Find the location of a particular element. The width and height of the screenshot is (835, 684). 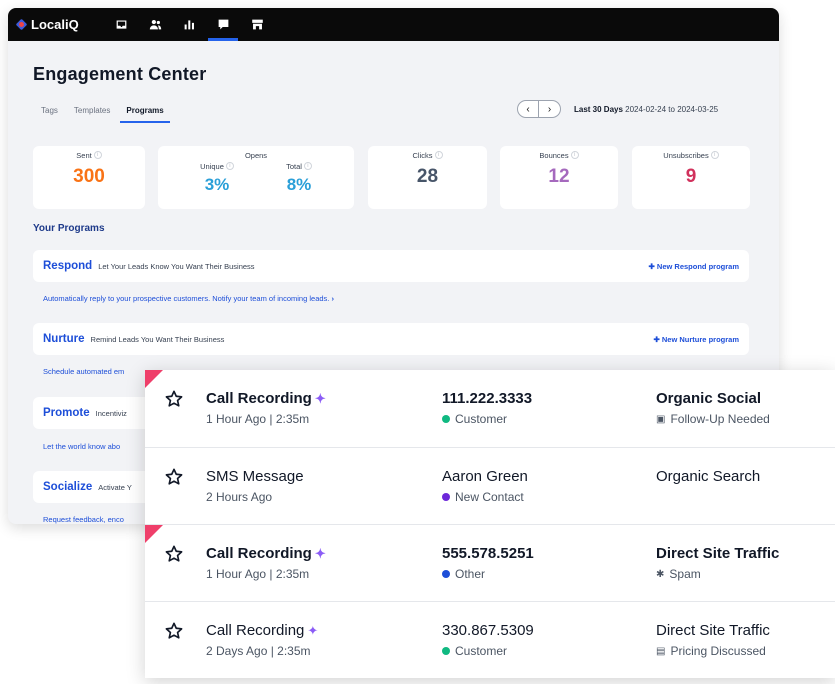

stat-label: Clicks is located at coordinates (422, 155).